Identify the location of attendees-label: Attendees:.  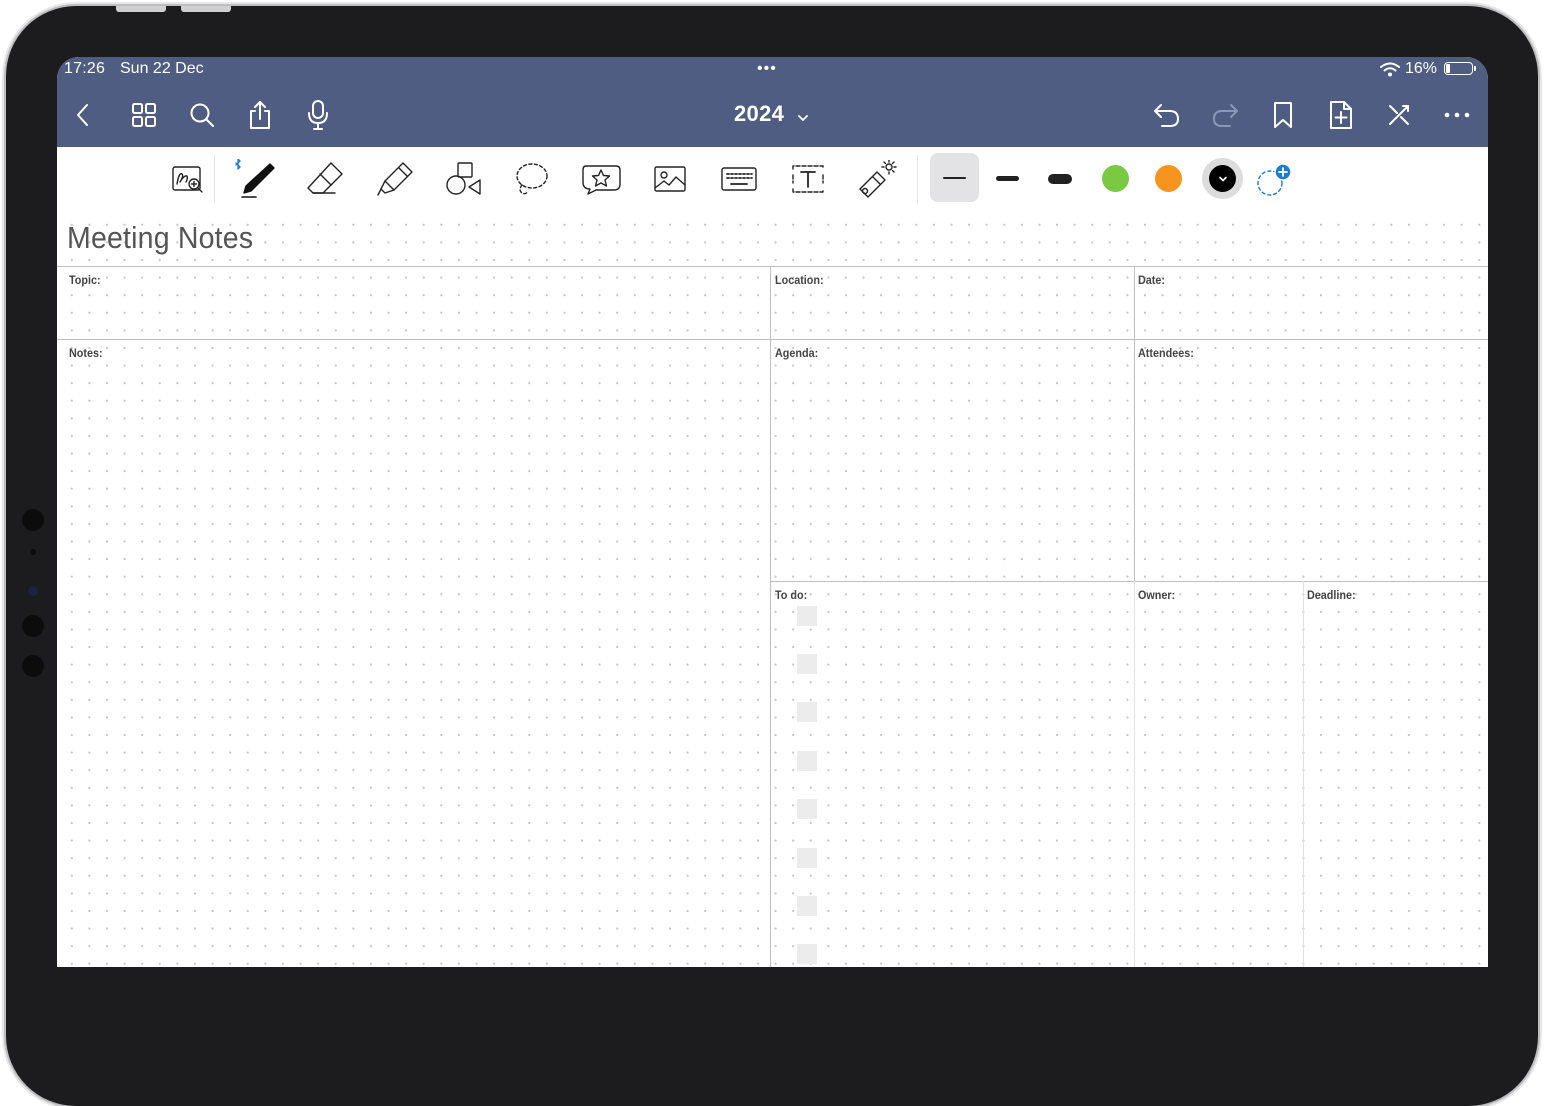
(1166, 353).